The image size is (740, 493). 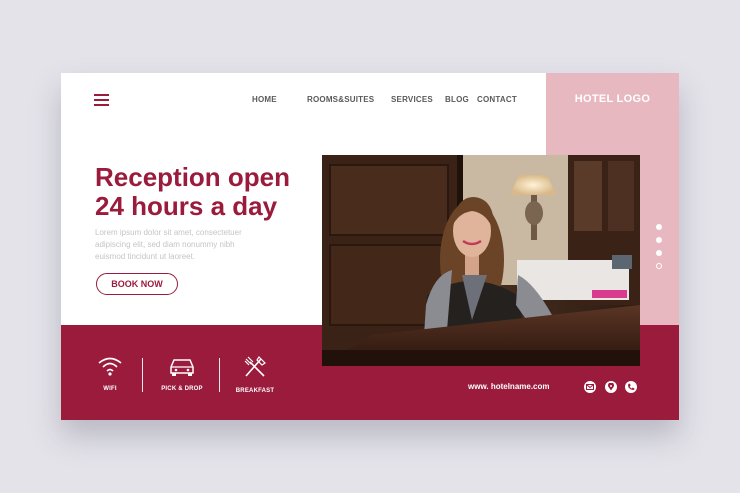 I want to click on location-icon, so click(x=611, y=387).